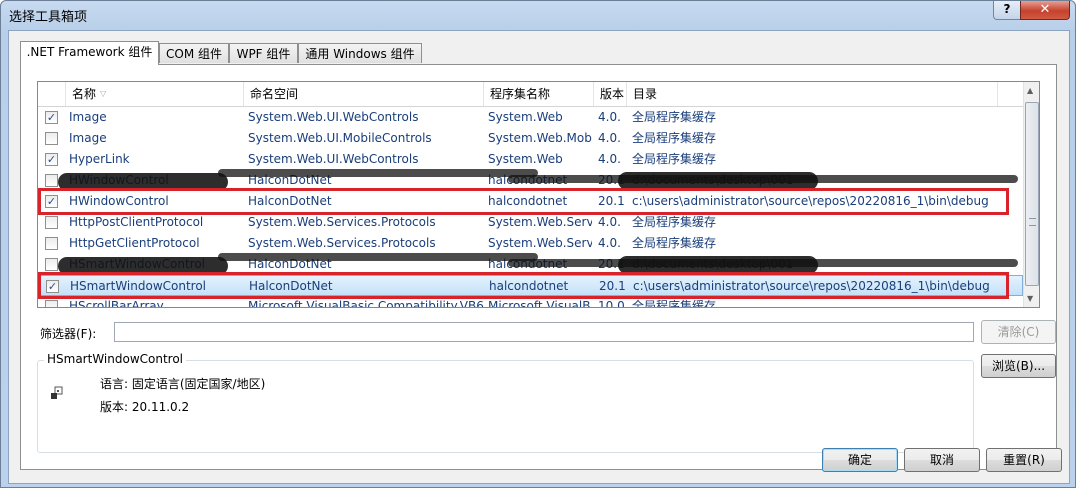 The height and width of the screenshot is (488, 1076). Describe the element at coordinates (812, 94) in the screenshot. I see `header-directory: 目录` at that location.